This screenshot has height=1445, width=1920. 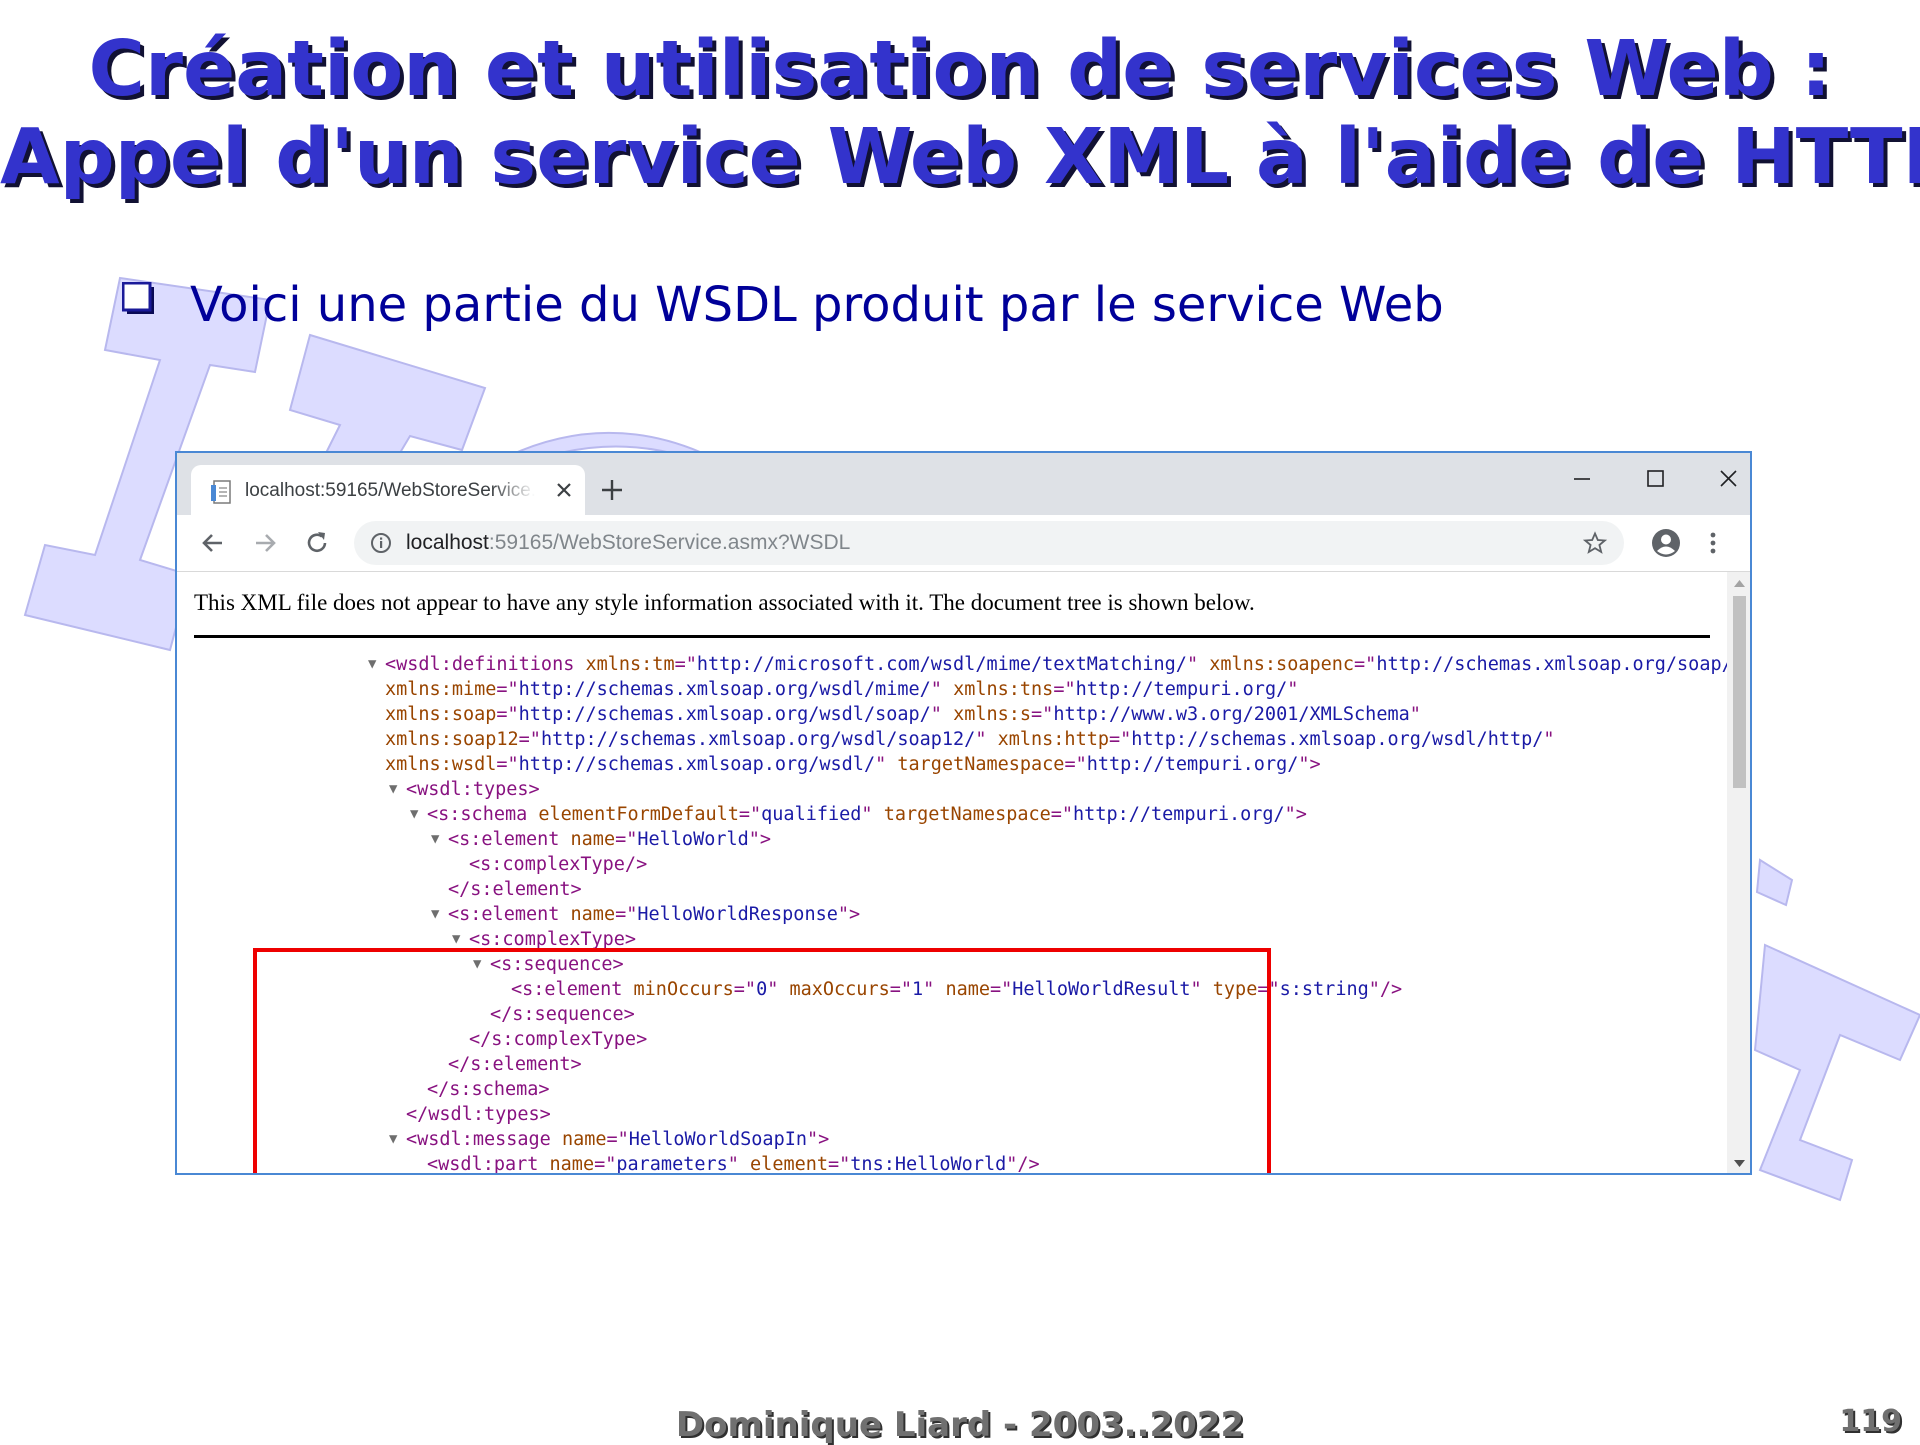 What do you see at coordinates (488, 1089) in the screenshot?
I see `xml-line-text: </s:schema>` at bounding box center [488, 1089].